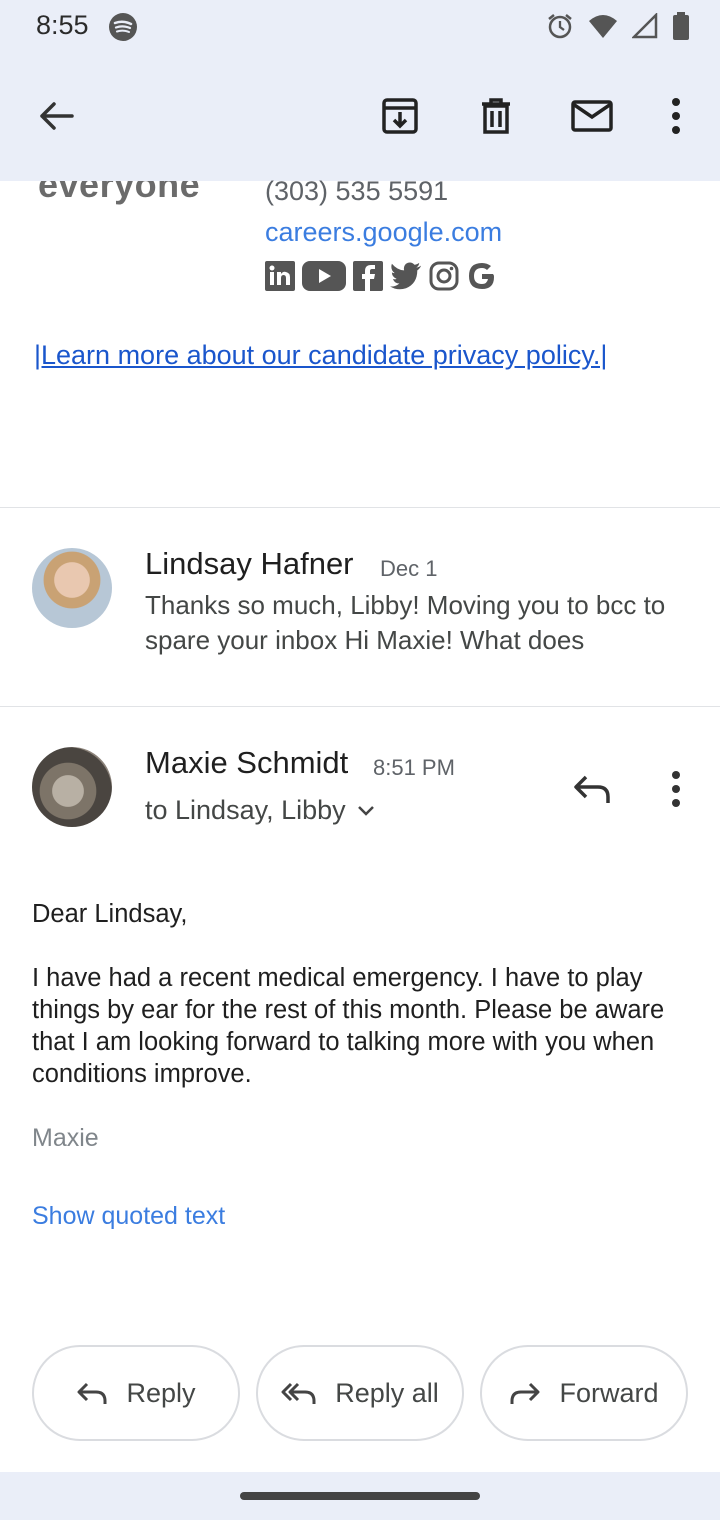 This screenshot has height=1520, width=720. I want to click on recipients-text: to Lindsay, Libby, so click(245, 810).